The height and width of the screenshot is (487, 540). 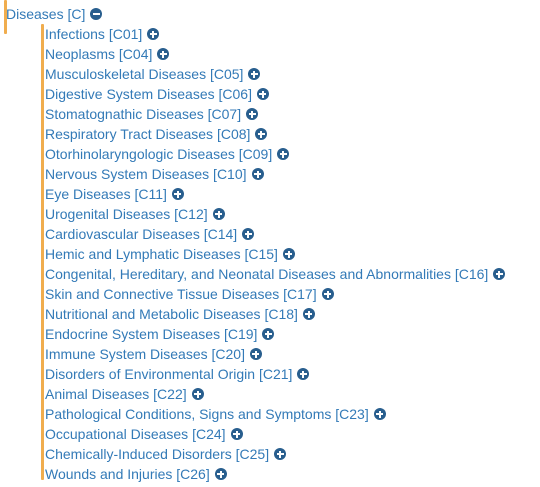 What do you see at coordinates (171, 314) in the screenshot?
I see `tree-node-label: Nutritional and Metabolic Diseases [C18]` at bounding box center [171, 314].